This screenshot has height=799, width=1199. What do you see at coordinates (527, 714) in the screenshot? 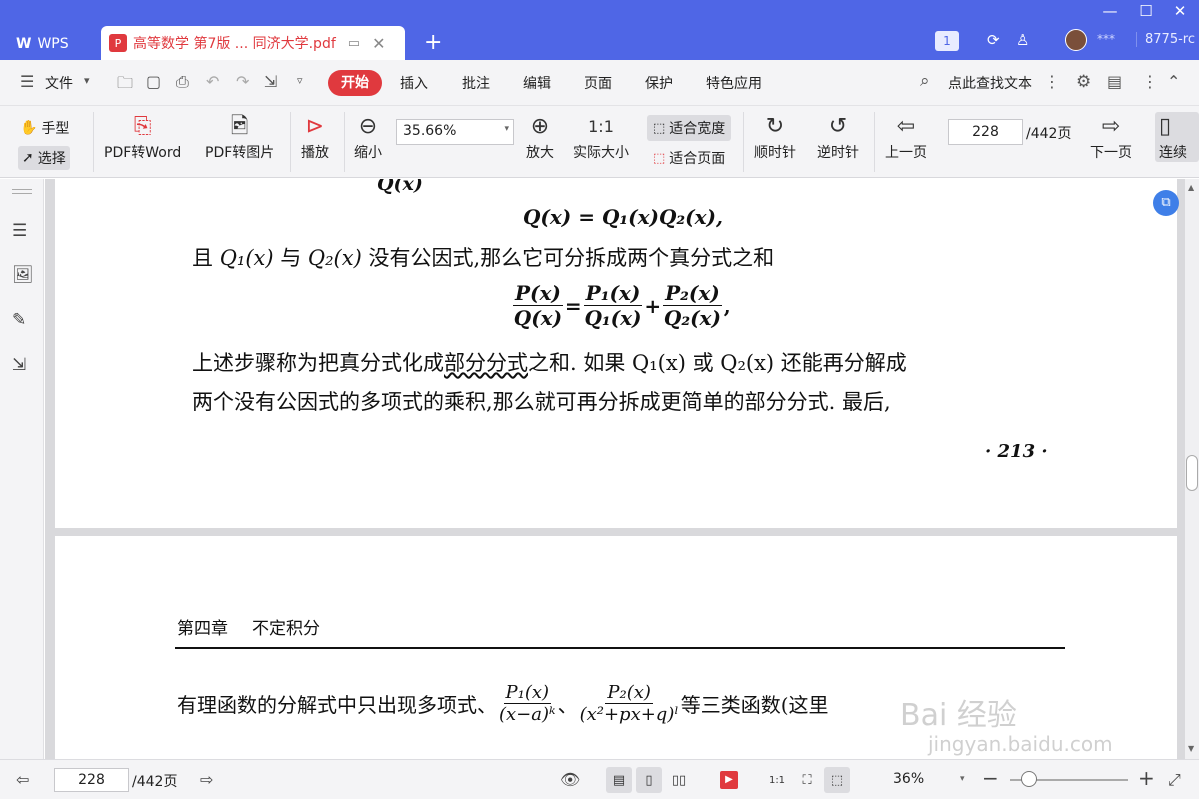
I see `denominator: (x−a)ᵏ` at bounding box center [527, 714].